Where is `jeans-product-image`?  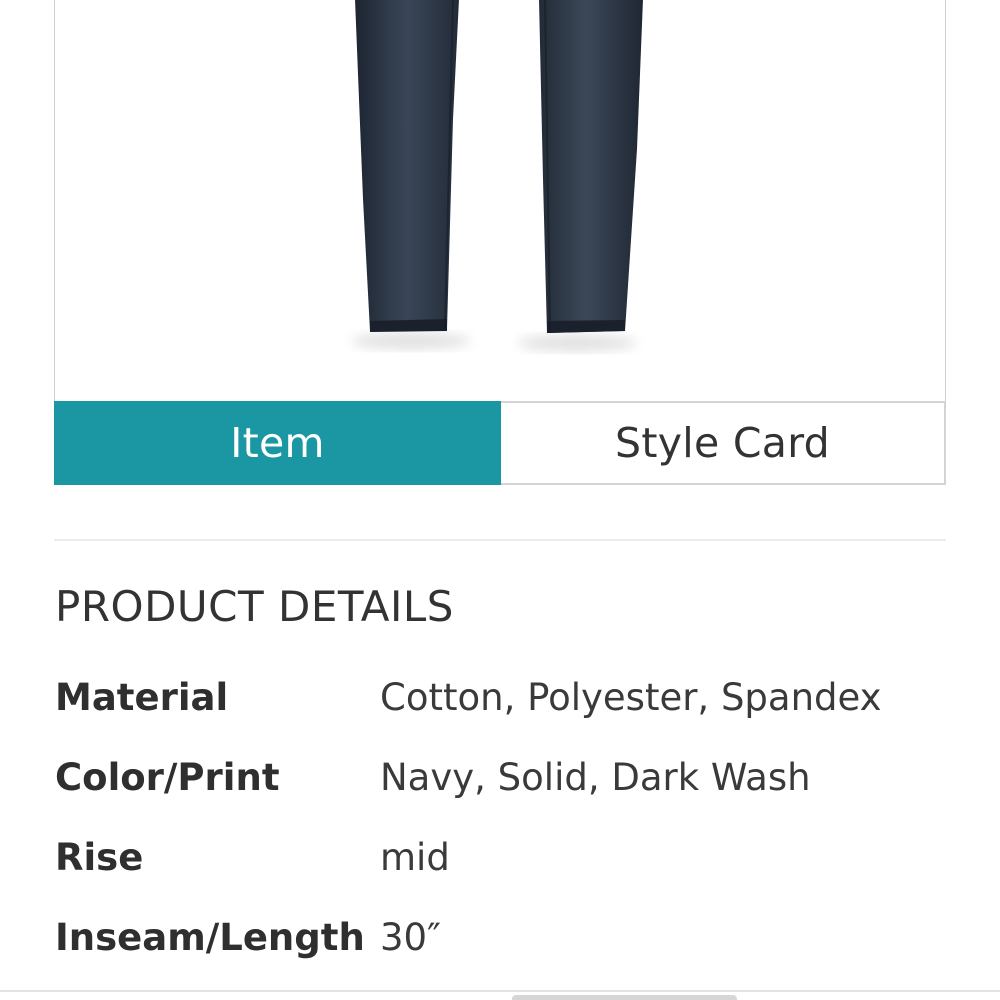
jeans-product-image is located at coordinates (497, 175).